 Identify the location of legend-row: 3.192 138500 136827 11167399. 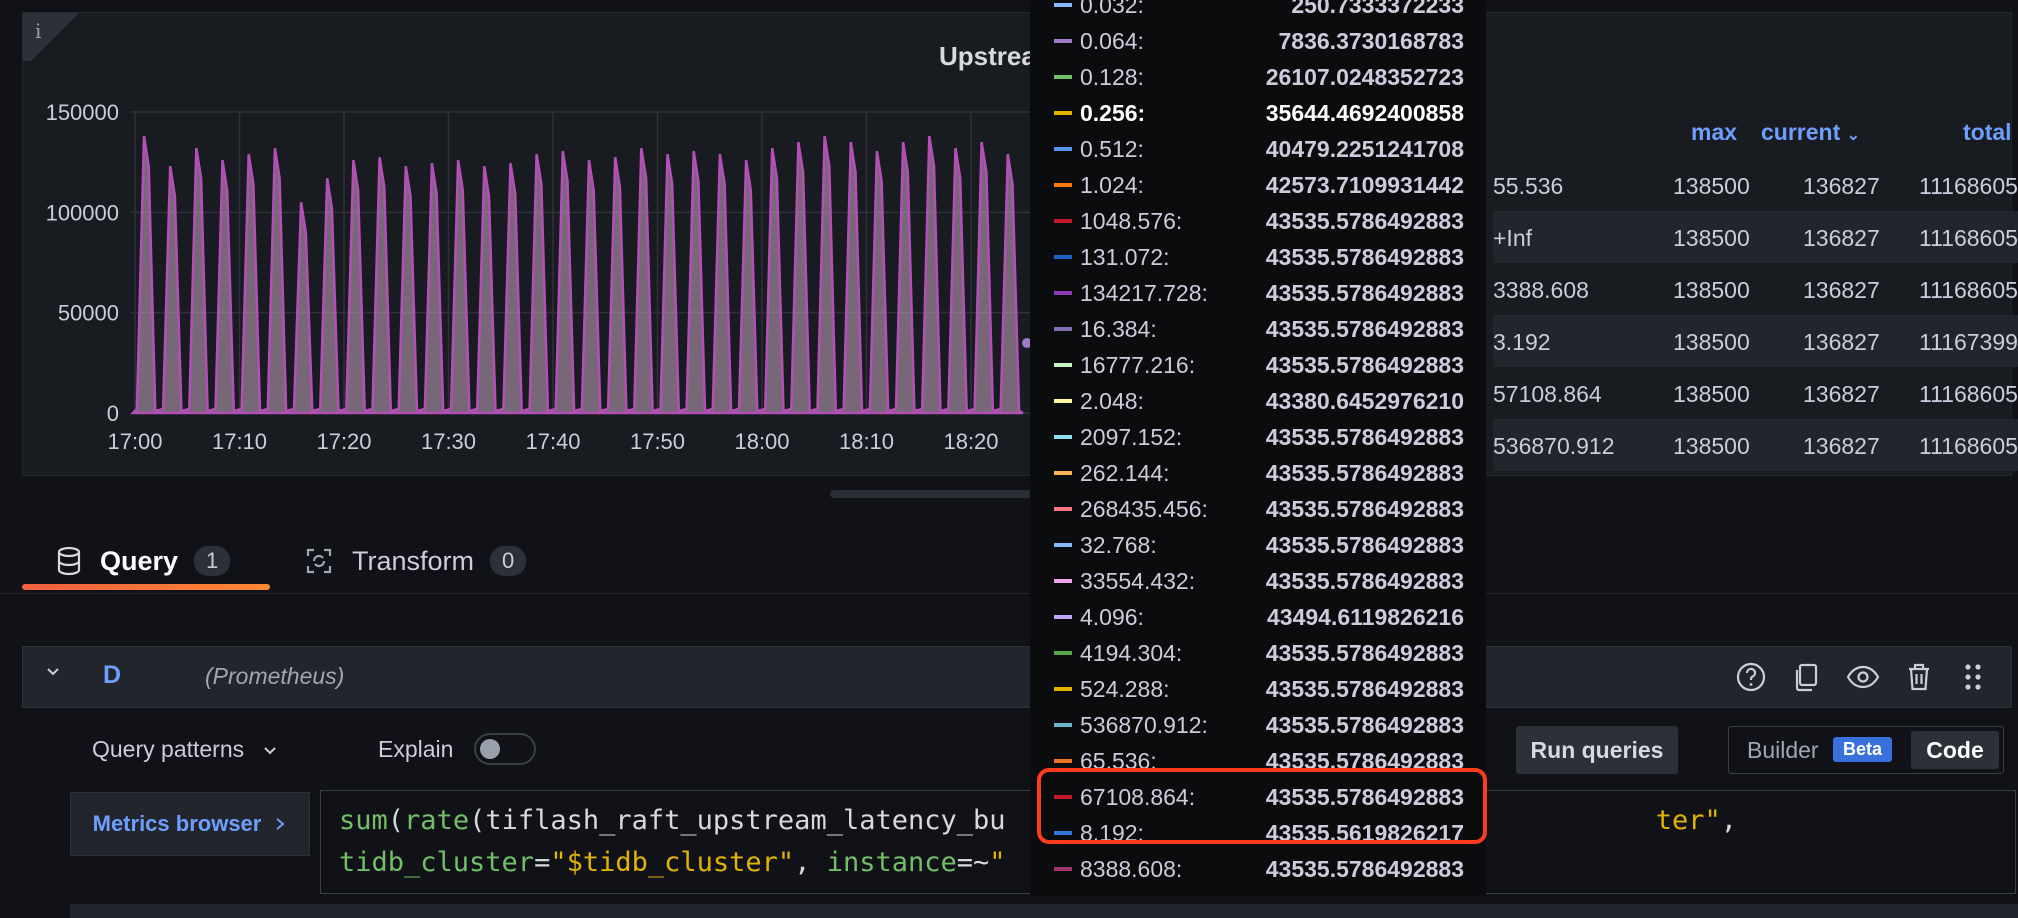
(1755, 341).